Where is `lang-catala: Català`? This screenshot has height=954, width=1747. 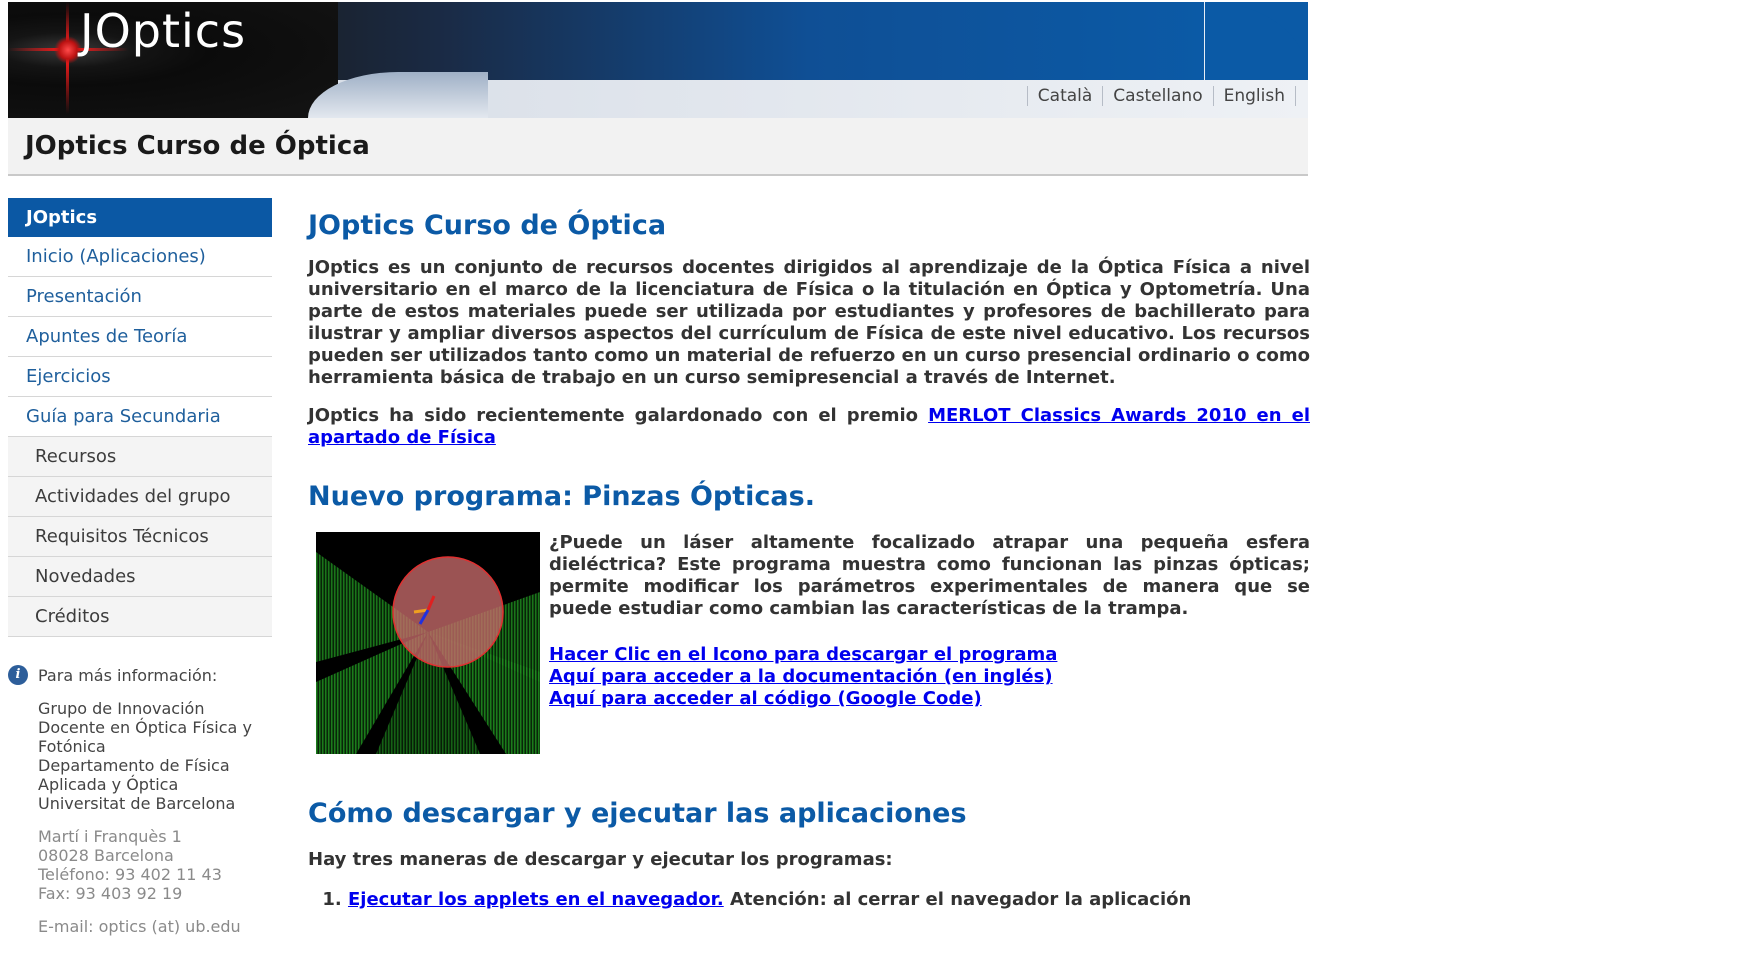
lang-catala: Català is located at coordinates (1064, 96).